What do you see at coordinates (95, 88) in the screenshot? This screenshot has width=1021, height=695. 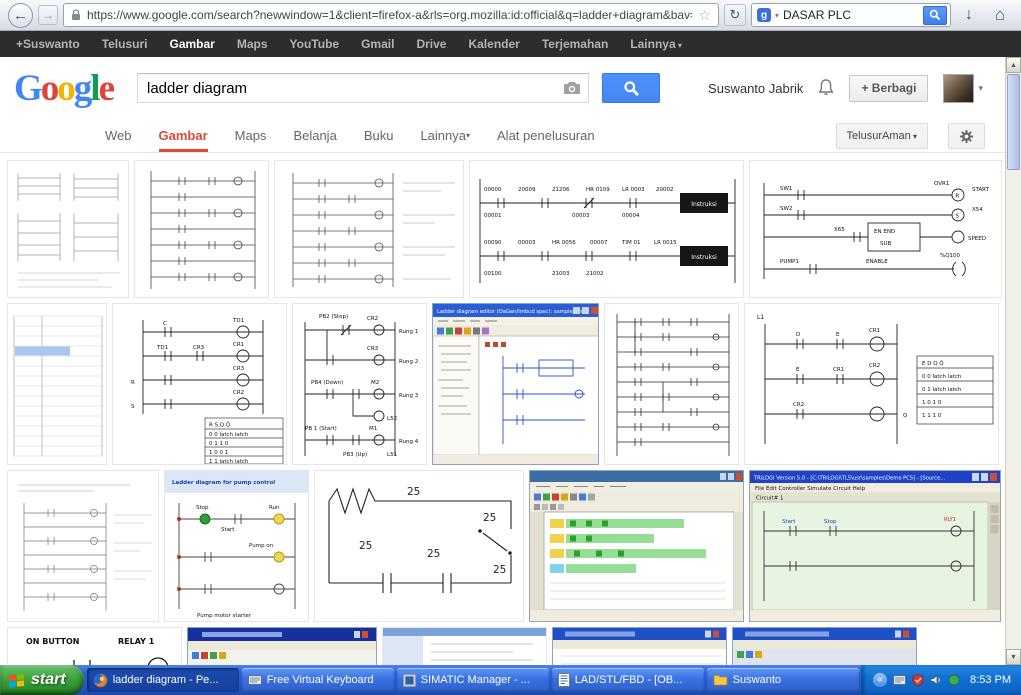 I see `logo-letter: l` at bounding box center [95, 88].